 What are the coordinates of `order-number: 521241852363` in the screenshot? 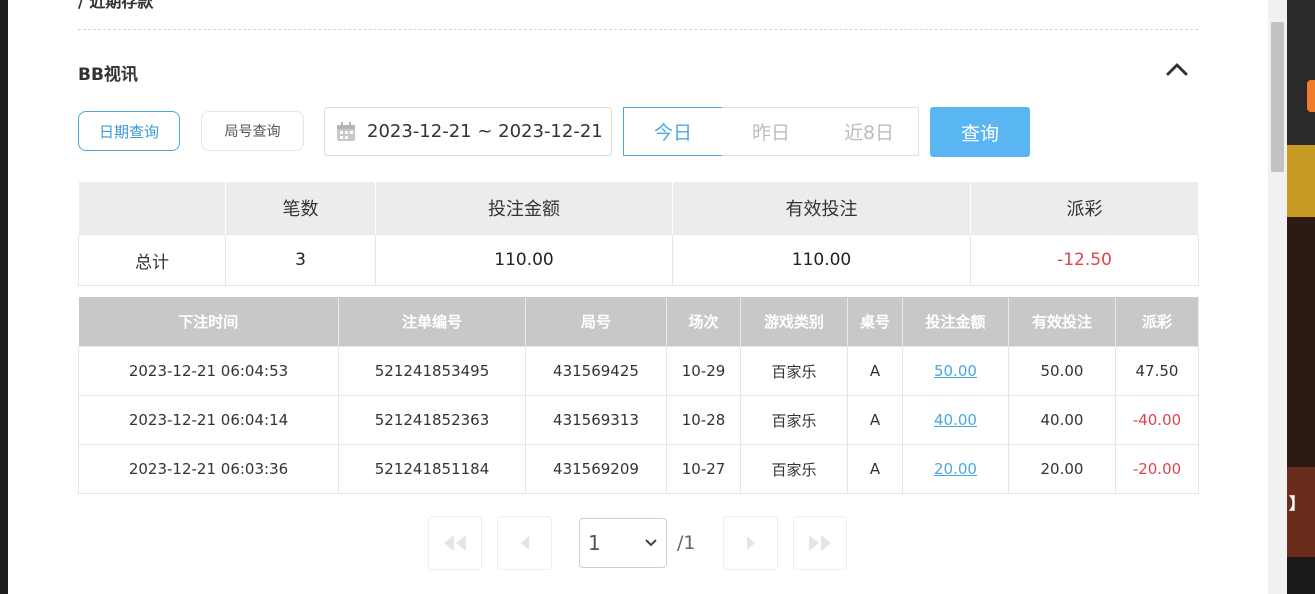 It's located at (432, 420).